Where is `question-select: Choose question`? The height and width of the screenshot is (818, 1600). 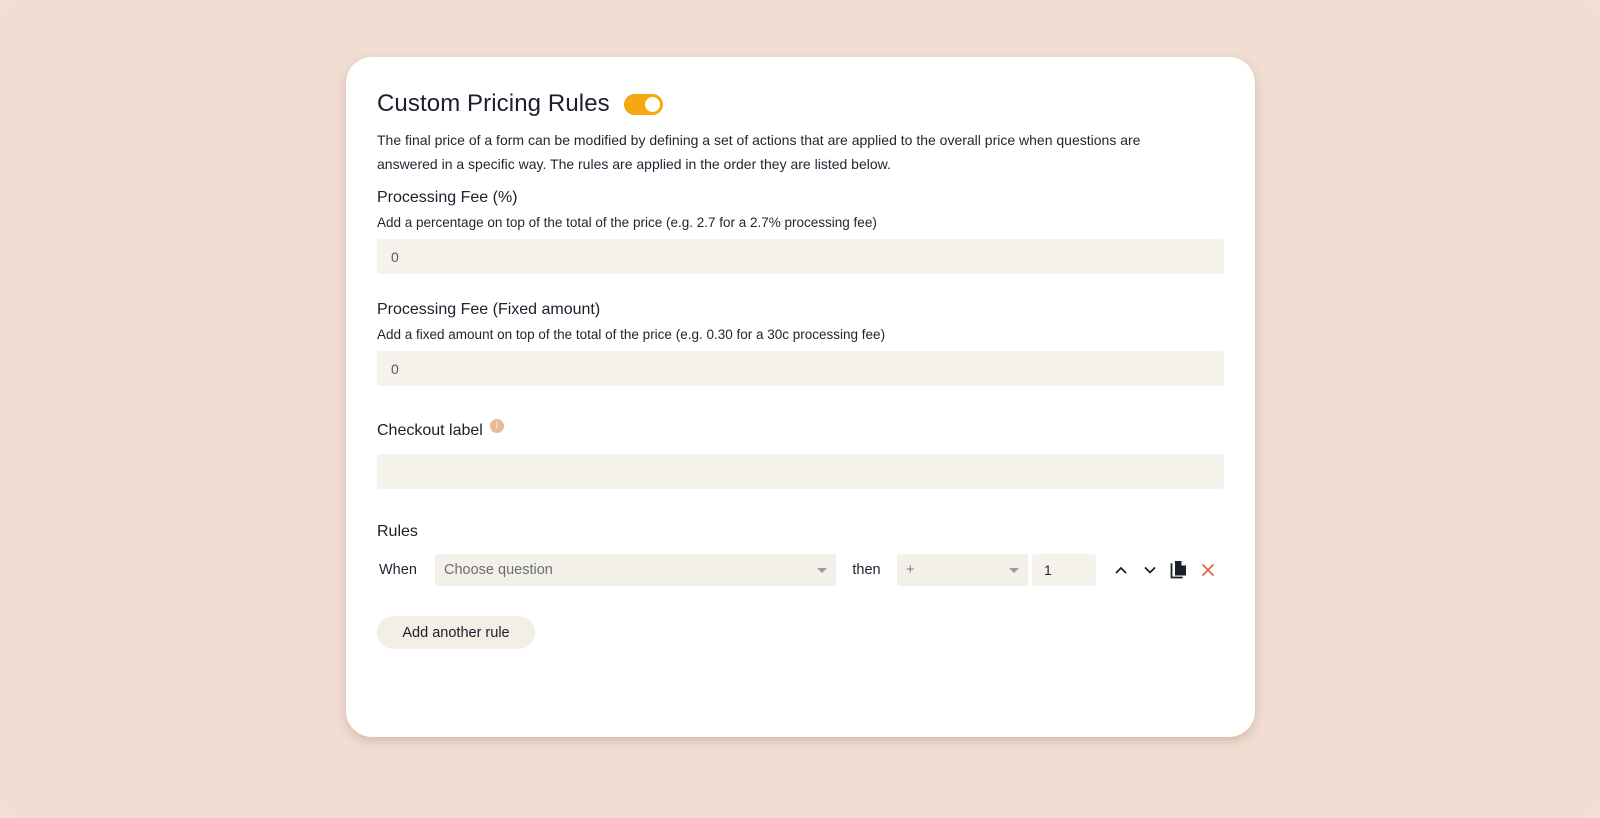 question-select: Choose question is located at coordinates (635, 570).